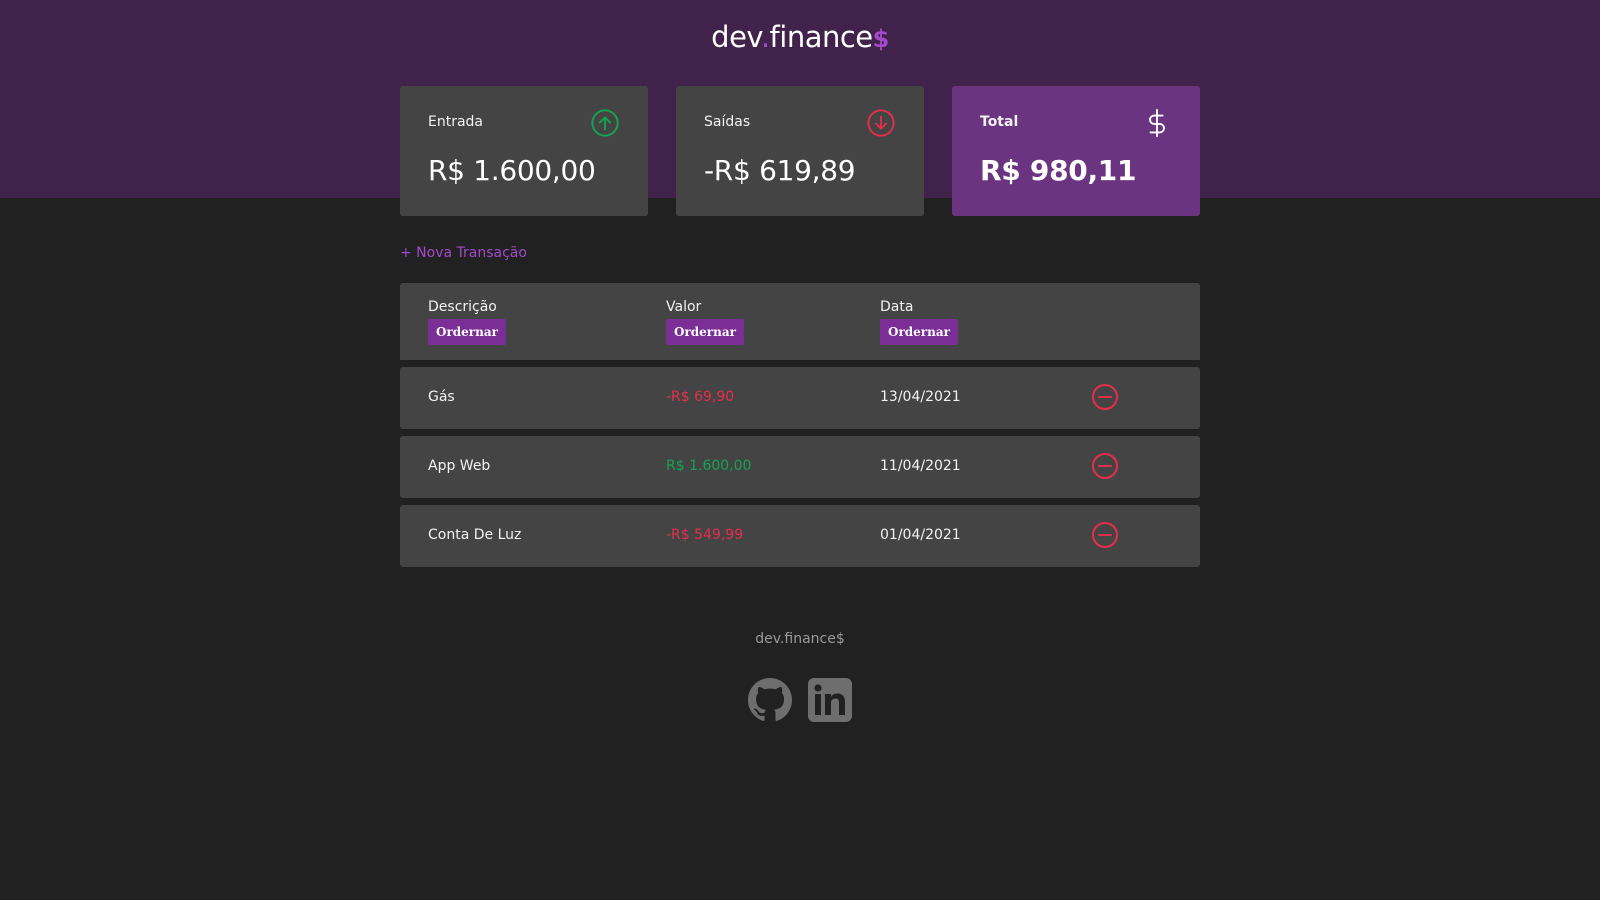 This screenshot has width=1600, height=900. Describe the element at coordinates (736, 37) in the screenshot. I see `logo-text-dev: dev` at that location.